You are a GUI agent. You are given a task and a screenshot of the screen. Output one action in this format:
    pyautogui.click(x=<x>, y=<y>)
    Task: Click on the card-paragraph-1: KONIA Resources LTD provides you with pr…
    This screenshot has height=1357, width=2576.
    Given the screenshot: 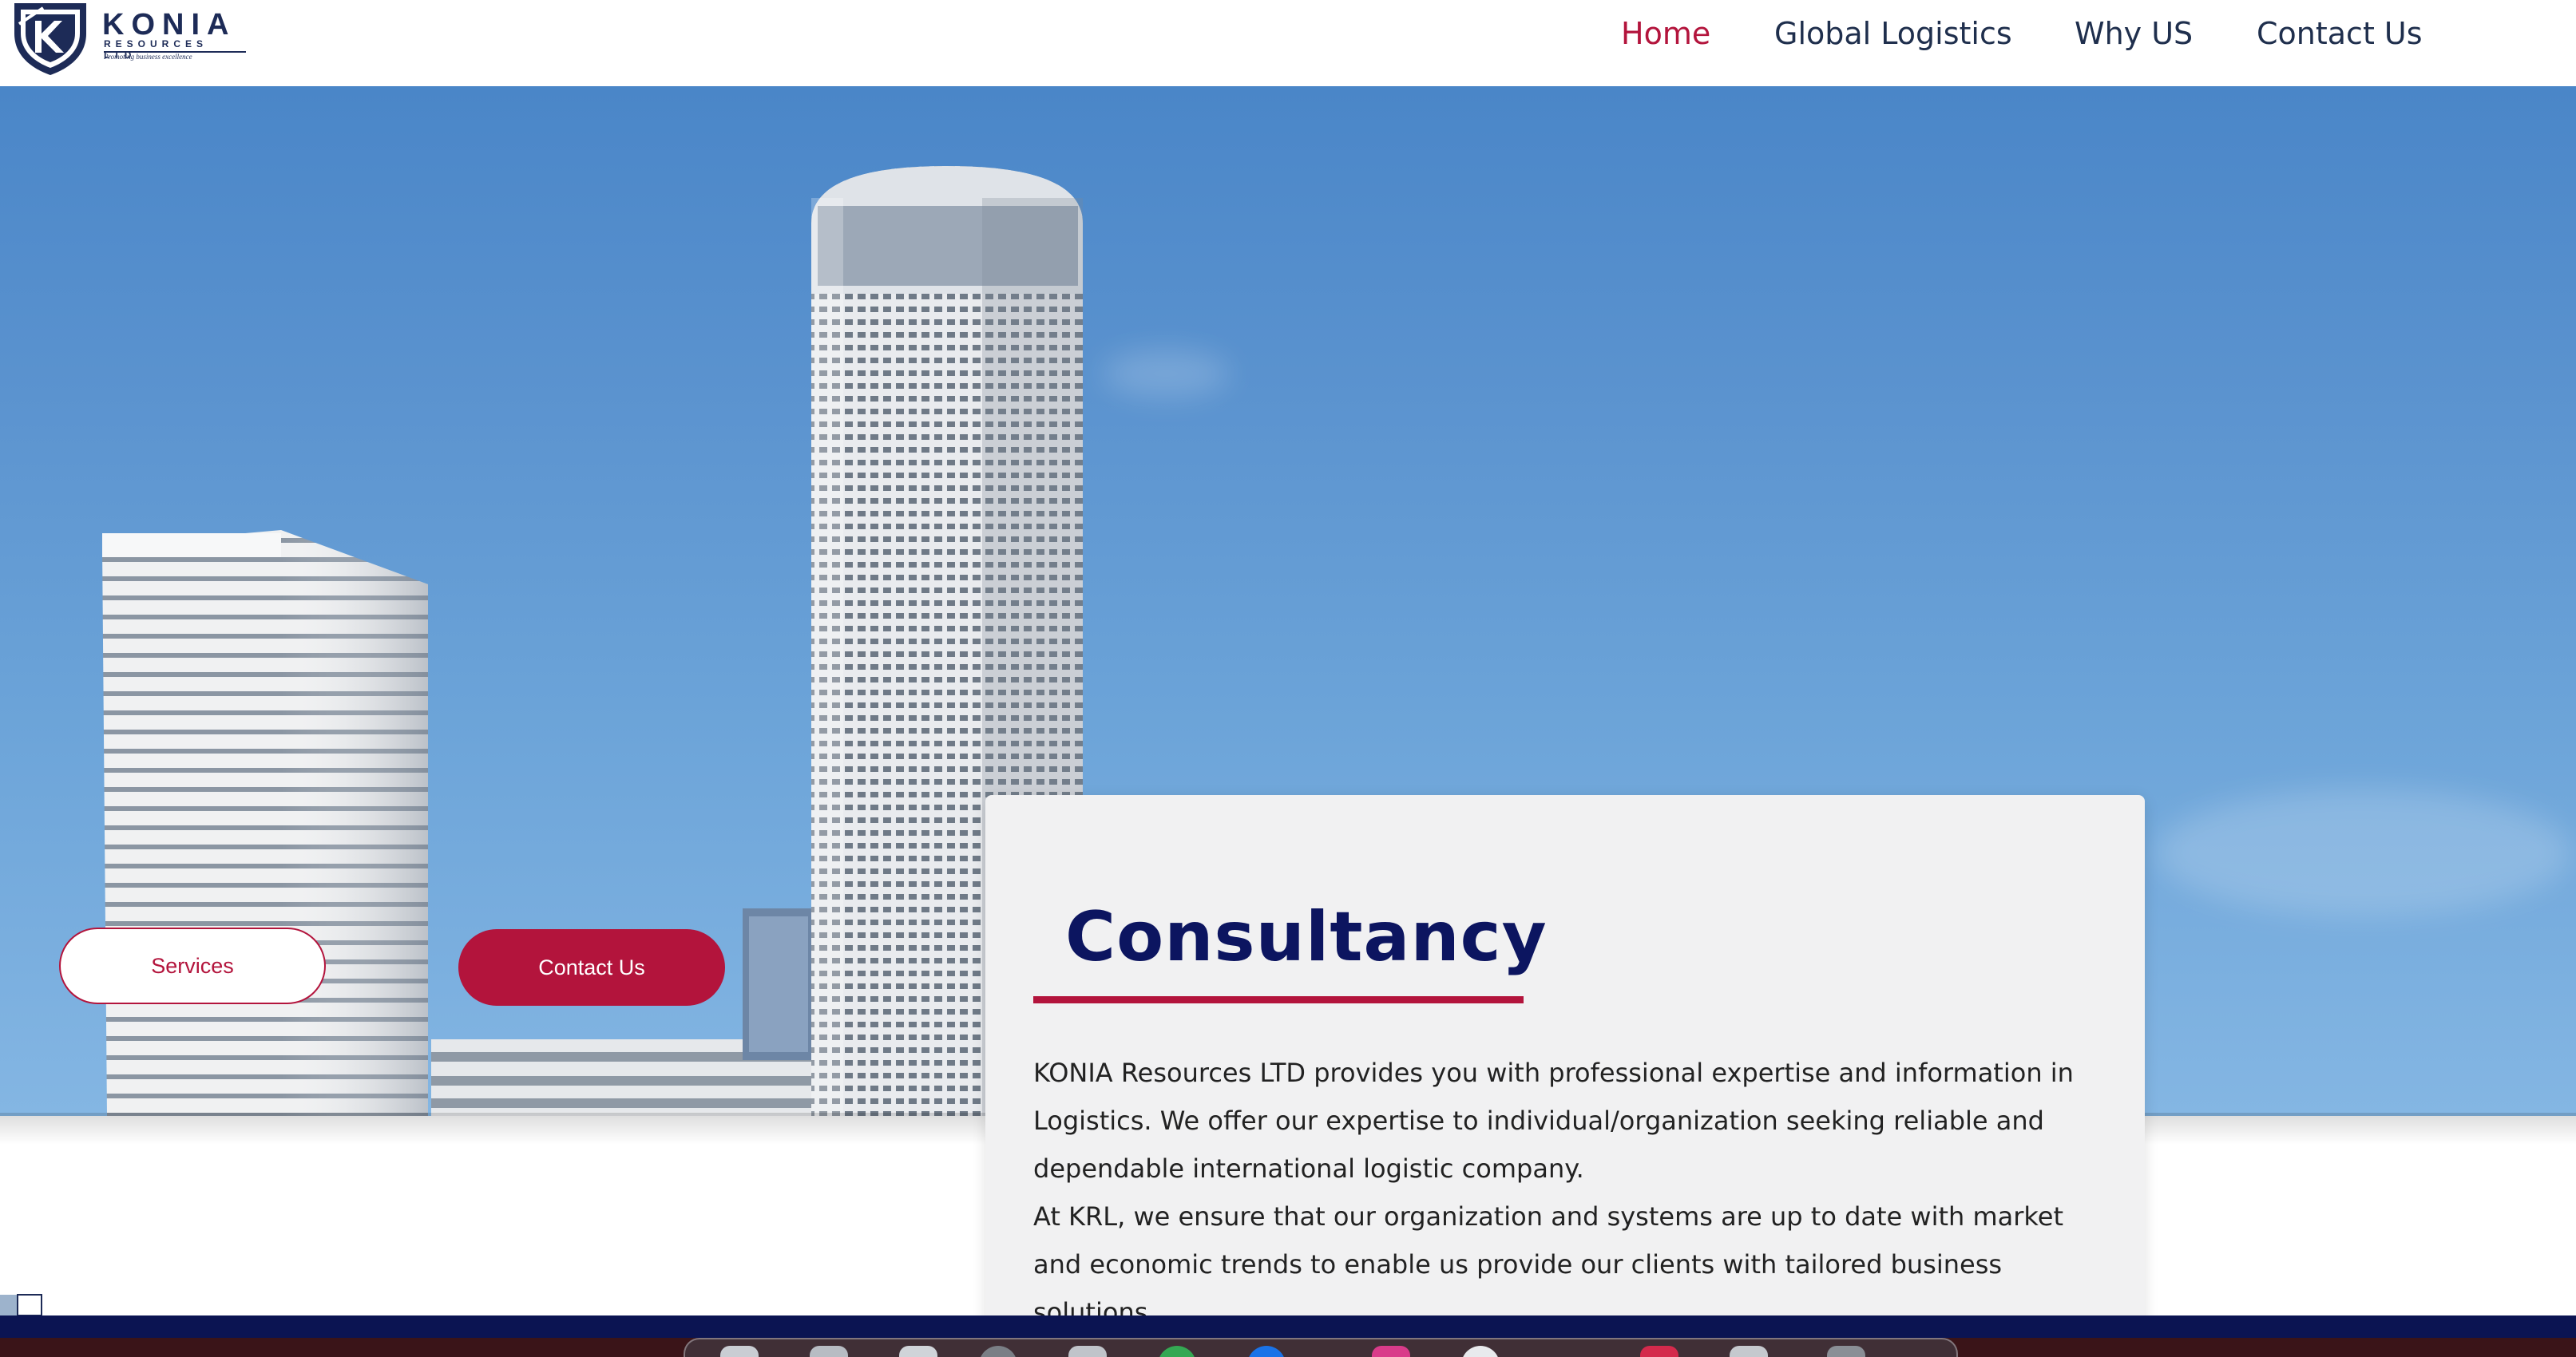 What is the action you would take?
    pyautogui.click(x=1553, y=1121)
    